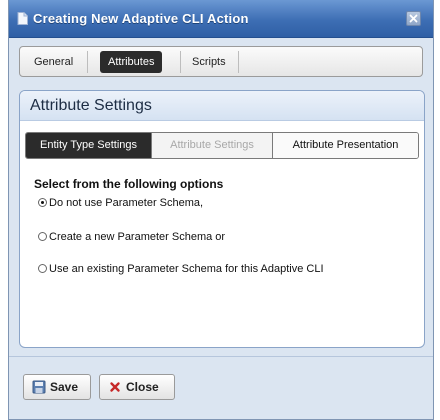 The width and height of the screenshot is (440, 420). I want to click on document-icon, so click(22, 18).